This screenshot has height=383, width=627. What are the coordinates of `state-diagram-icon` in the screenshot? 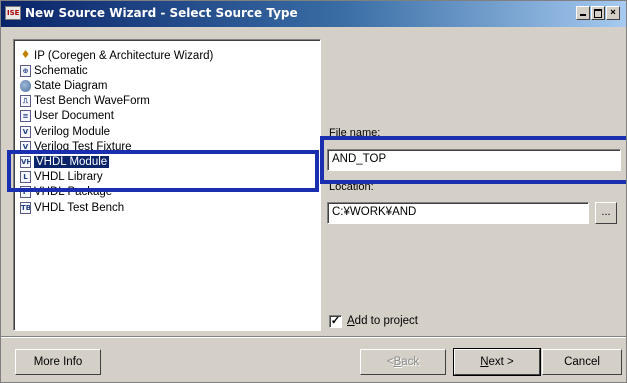 It's located at (25, 85).